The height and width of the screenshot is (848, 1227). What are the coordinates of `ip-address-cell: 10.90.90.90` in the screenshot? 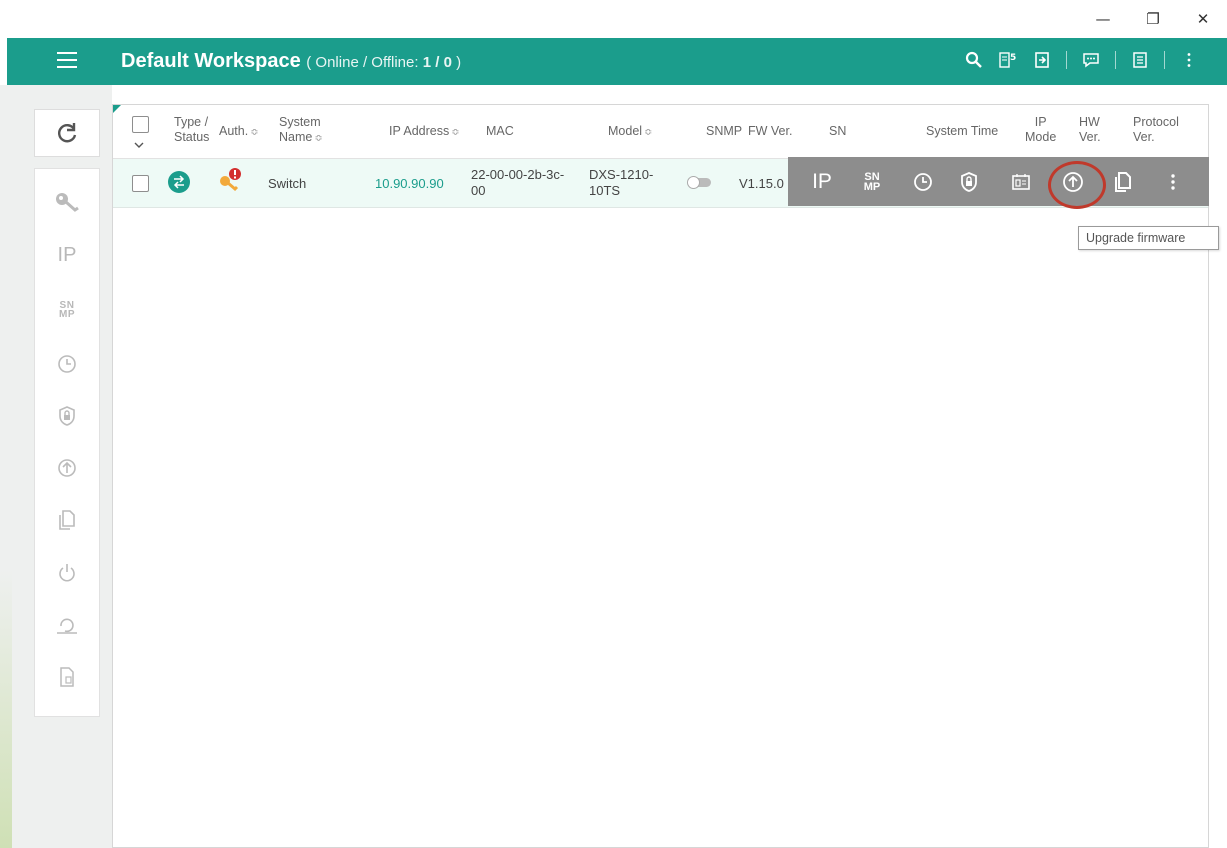 It's located at (409, 183).